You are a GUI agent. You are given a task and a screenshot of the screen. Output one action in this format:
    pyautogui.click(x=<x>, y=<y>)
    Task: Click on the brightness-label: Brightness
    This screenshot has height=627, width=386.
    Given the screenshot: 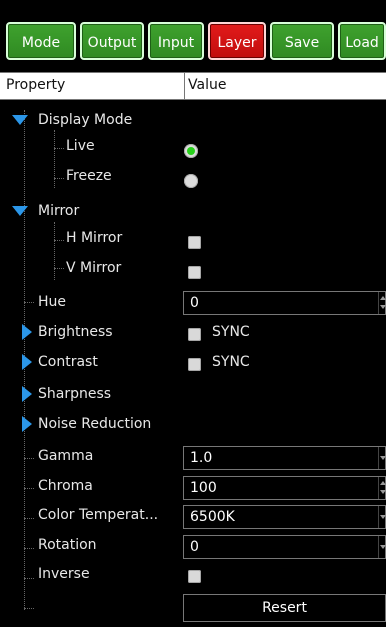 What is the action you would take?
    pyautogui.click(x=75, y=332)
    